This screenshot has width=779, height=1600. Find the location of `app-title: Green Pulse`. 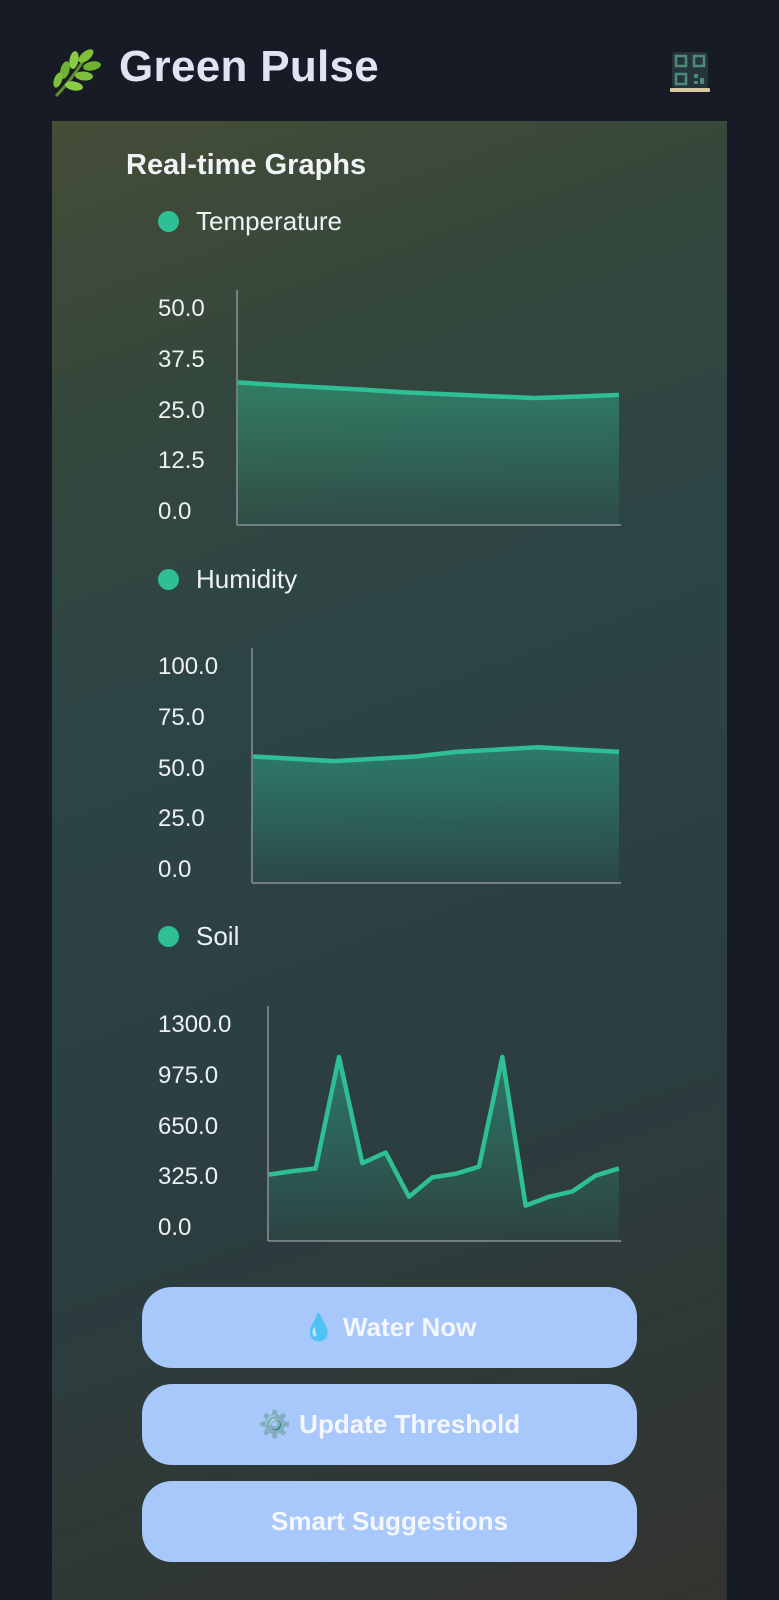

app-title: Green Pulse is located at coordinates (249, 66).